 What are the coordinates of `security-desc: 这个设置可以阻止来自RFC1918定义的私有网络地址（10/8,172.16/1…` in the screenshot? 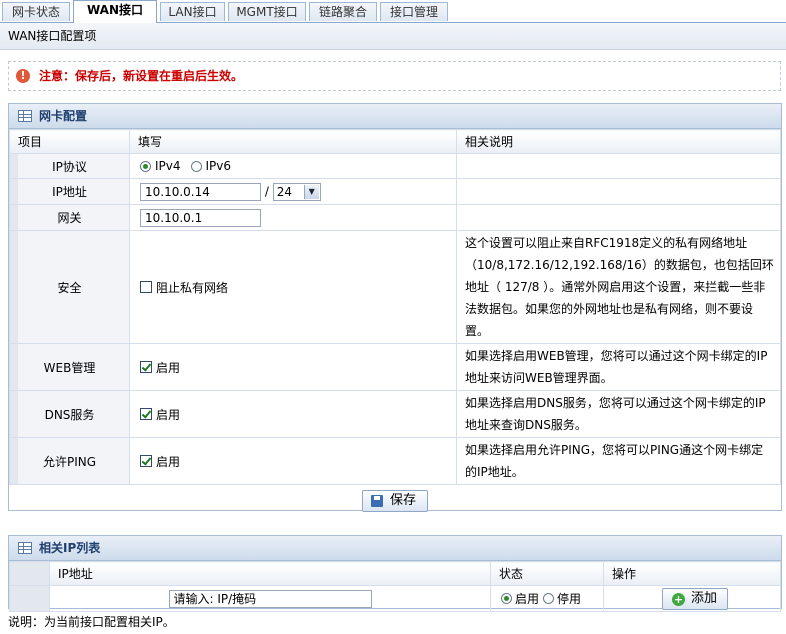 It's located at (618, 287).